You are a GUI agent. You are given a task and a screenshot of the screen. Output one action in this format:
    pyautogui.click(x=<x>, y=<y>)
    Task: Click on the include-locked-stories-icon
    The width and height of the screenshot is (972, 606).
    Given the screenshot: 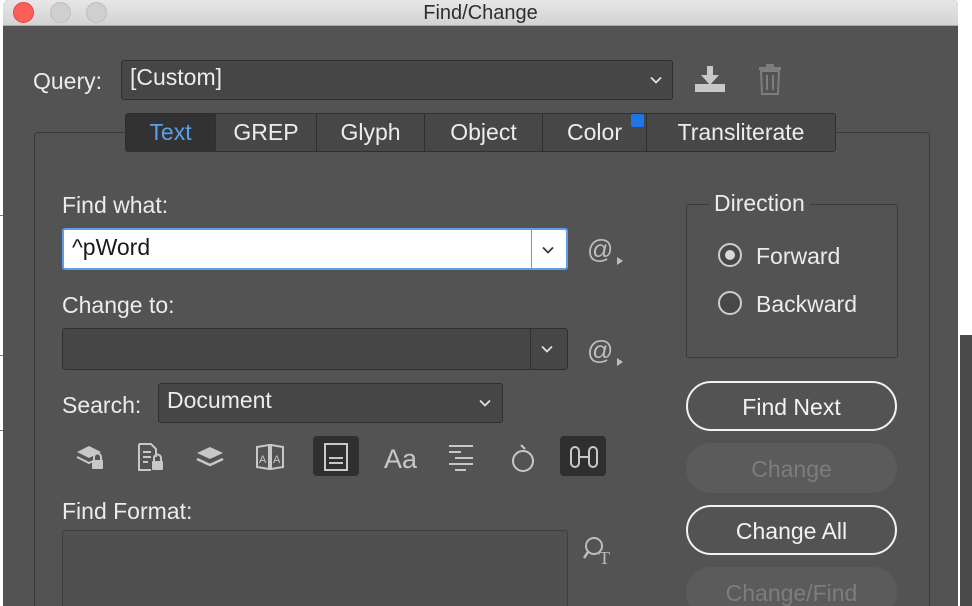 What is the action you would take?
    pyautogui.click(x=149, y=456)
    